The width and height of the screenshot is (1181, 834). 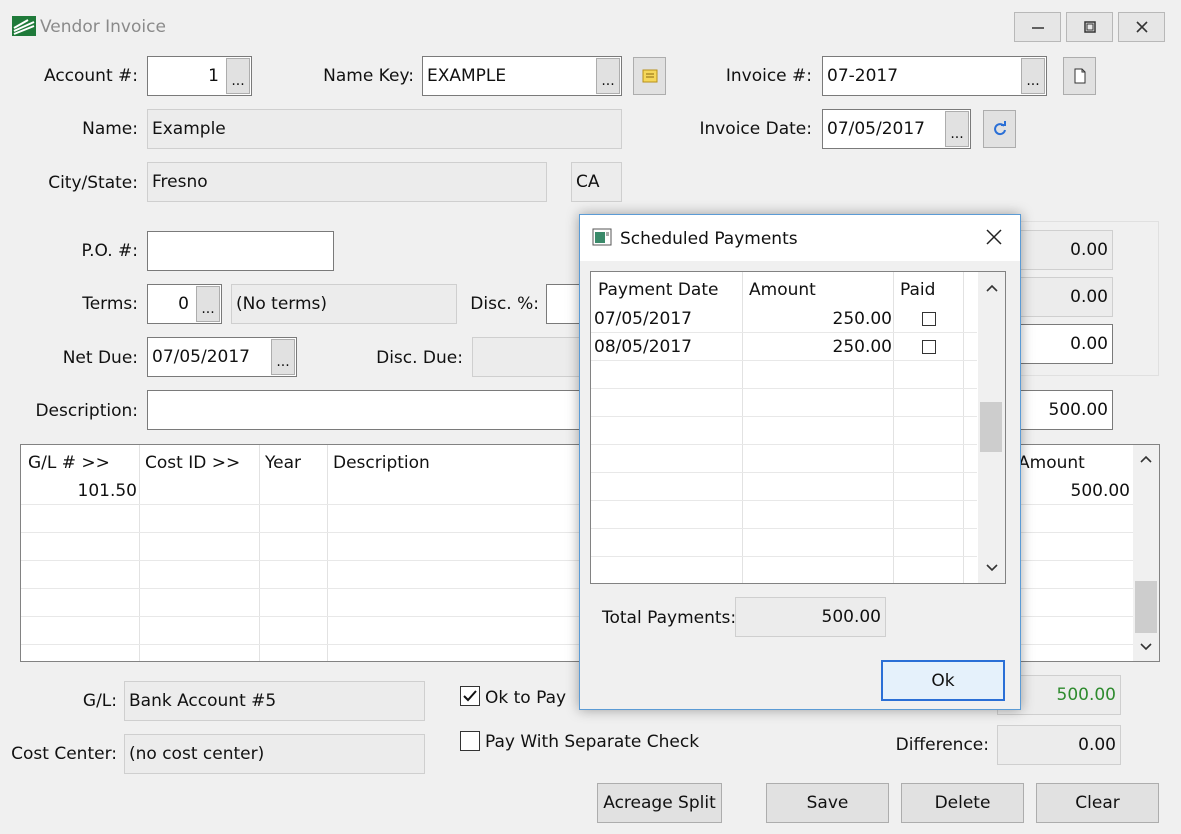 I want to click on amount-cell: 500.00, so click(x=1100, y=491).